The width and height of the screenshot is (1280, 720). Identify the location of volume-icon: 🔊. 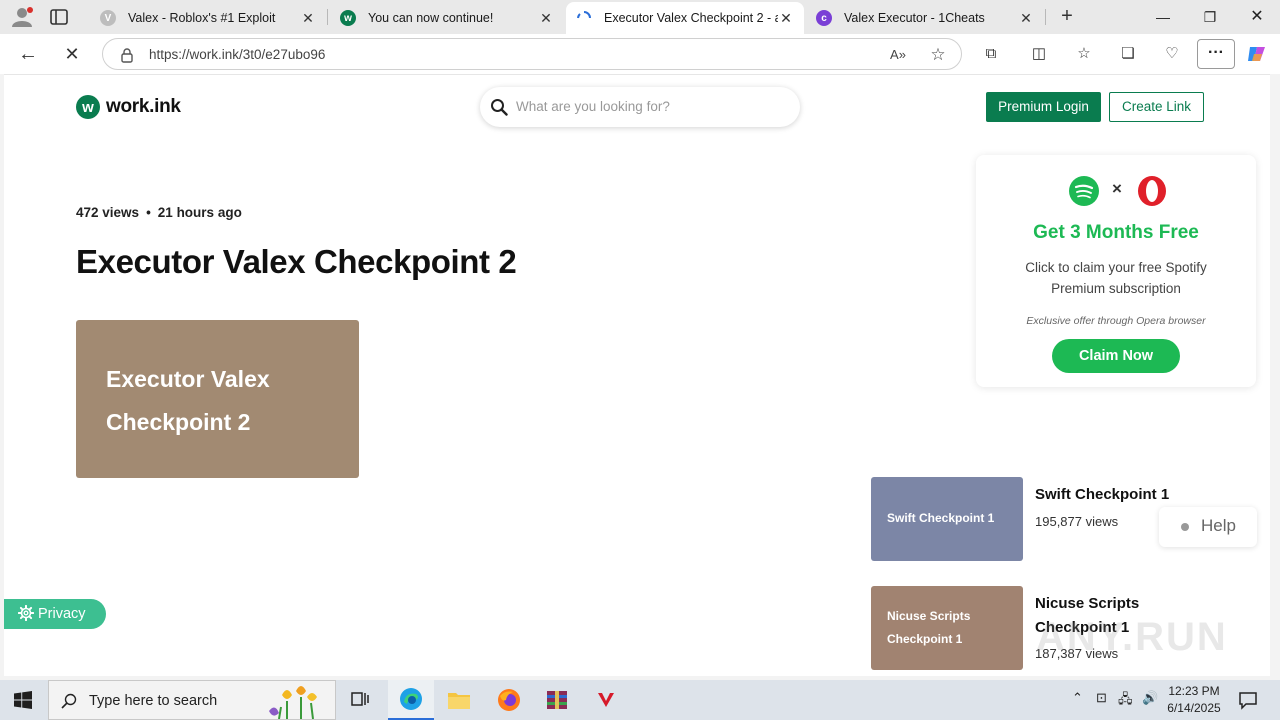
(1150, 698).